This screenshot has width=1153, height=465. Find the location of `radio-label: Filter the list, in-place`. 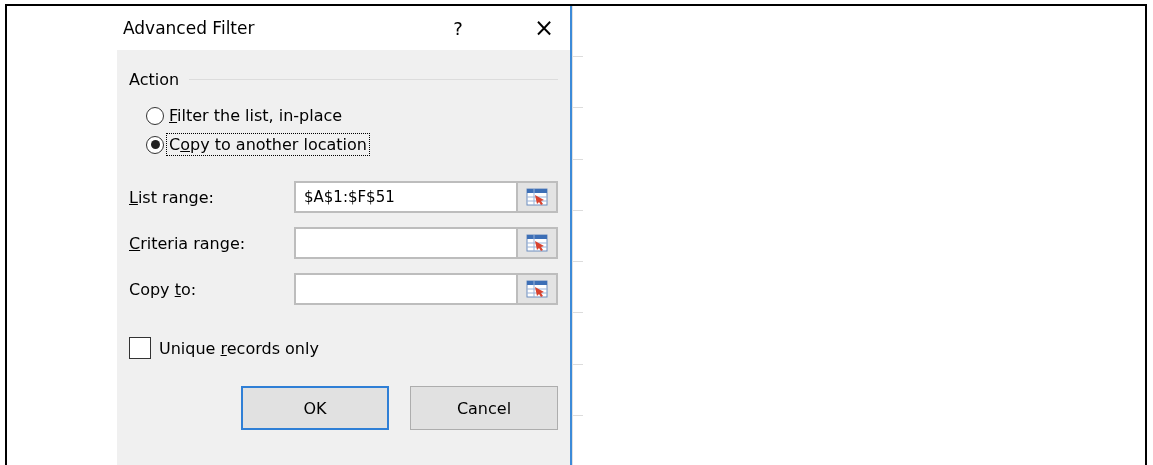

radio-label: Filter the list, in-place is located at coordinates (256, 115).